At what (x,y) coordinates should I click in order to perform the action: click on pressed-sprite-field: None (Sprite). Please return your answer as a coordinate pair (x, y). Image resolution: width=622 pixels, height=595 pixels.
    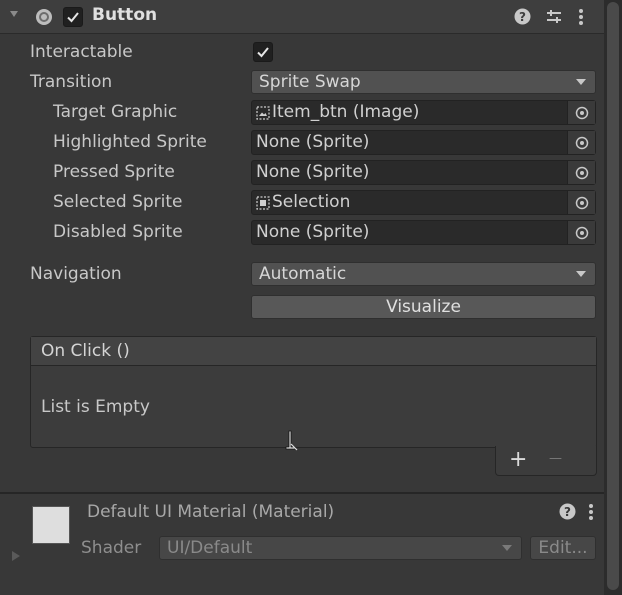
    Looking at the image, I should click on (423, 172).